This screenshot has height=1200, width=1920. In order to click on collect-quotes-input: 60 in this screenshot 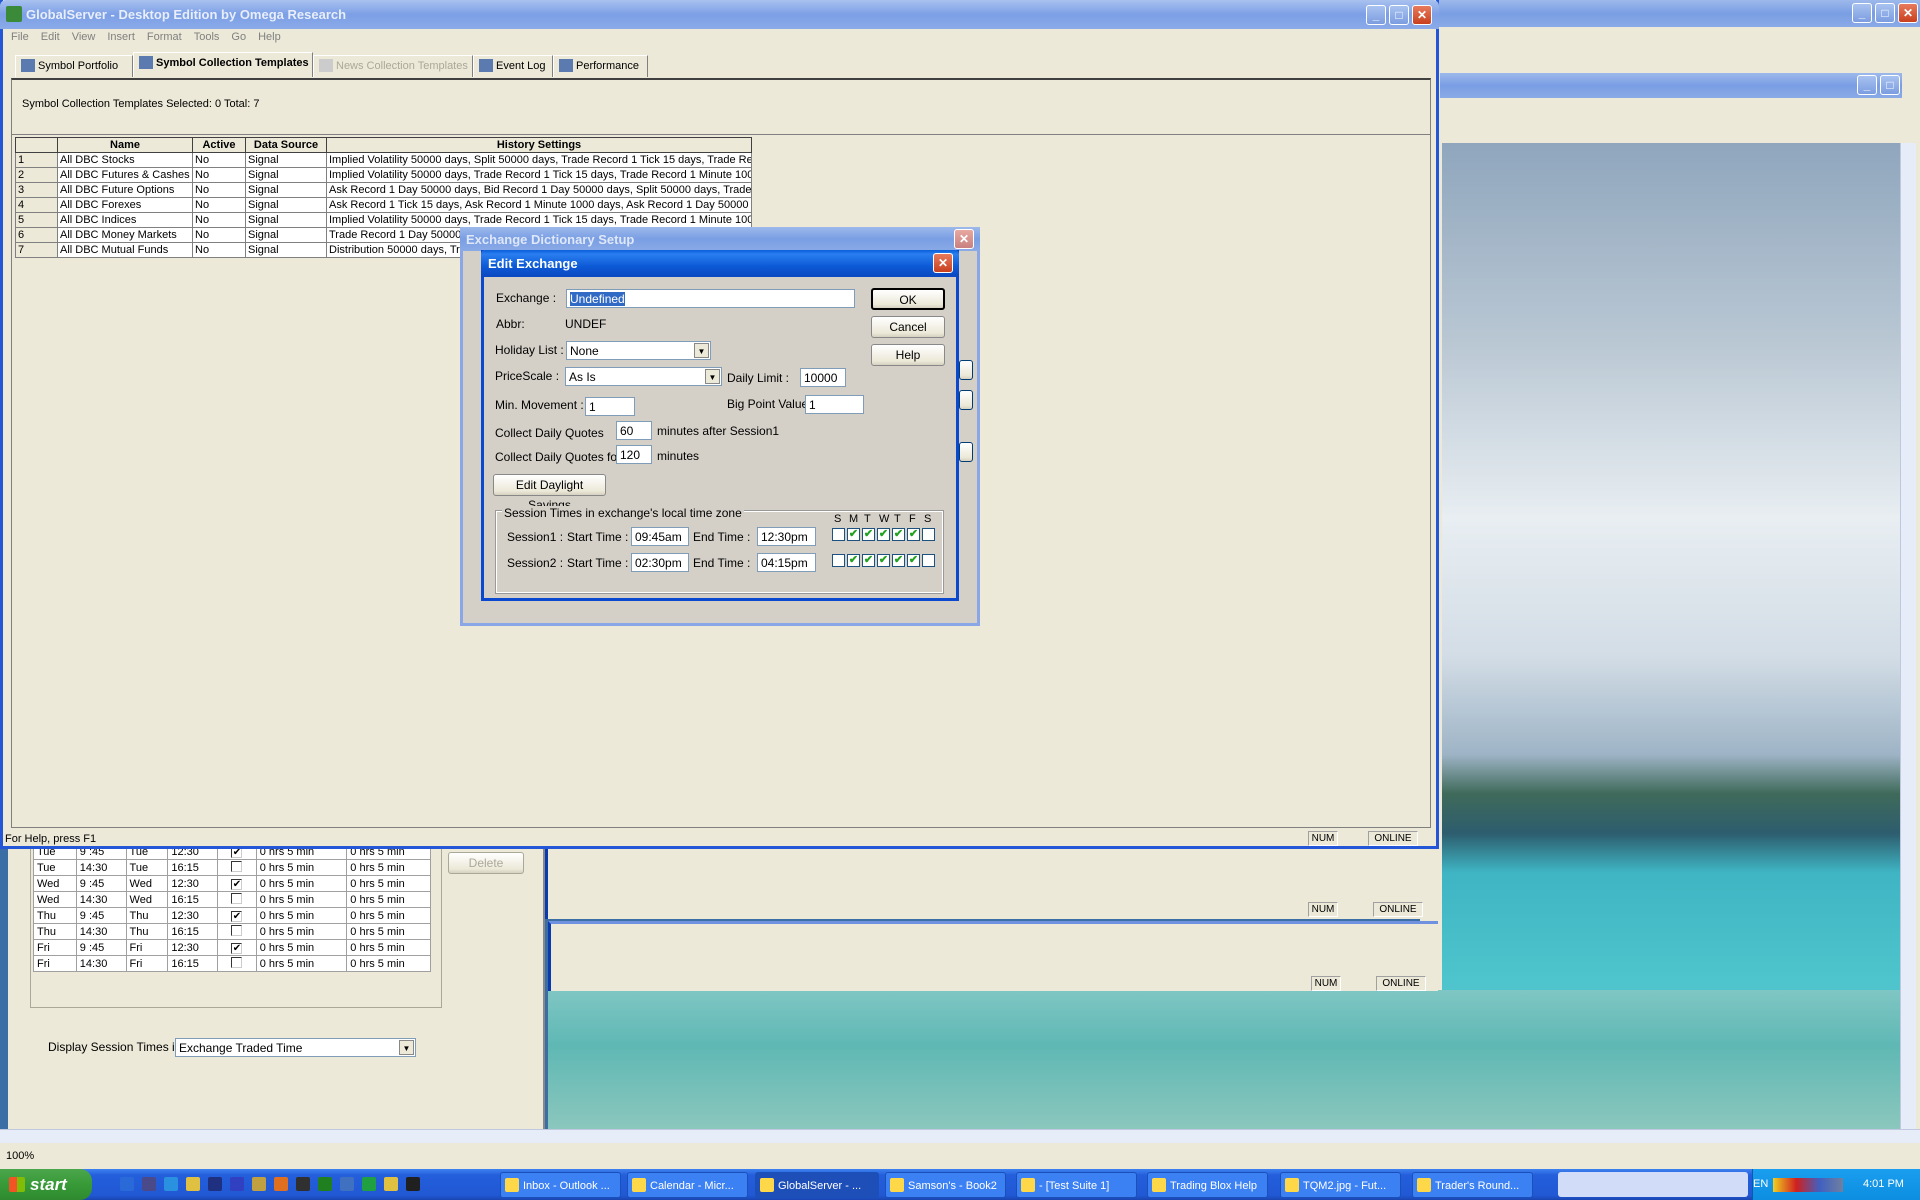, I will do `click(634, 430)`.